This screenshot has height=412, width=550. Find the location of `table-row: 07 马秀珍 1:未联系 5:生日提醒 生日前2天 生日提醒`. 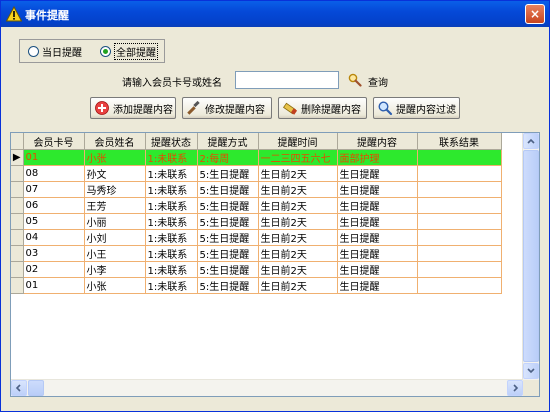

table-row: 07 马秀珍 1:未联系 5:生日提醒 生日前2天 生日提醒 is located at coordinates (256, 189).